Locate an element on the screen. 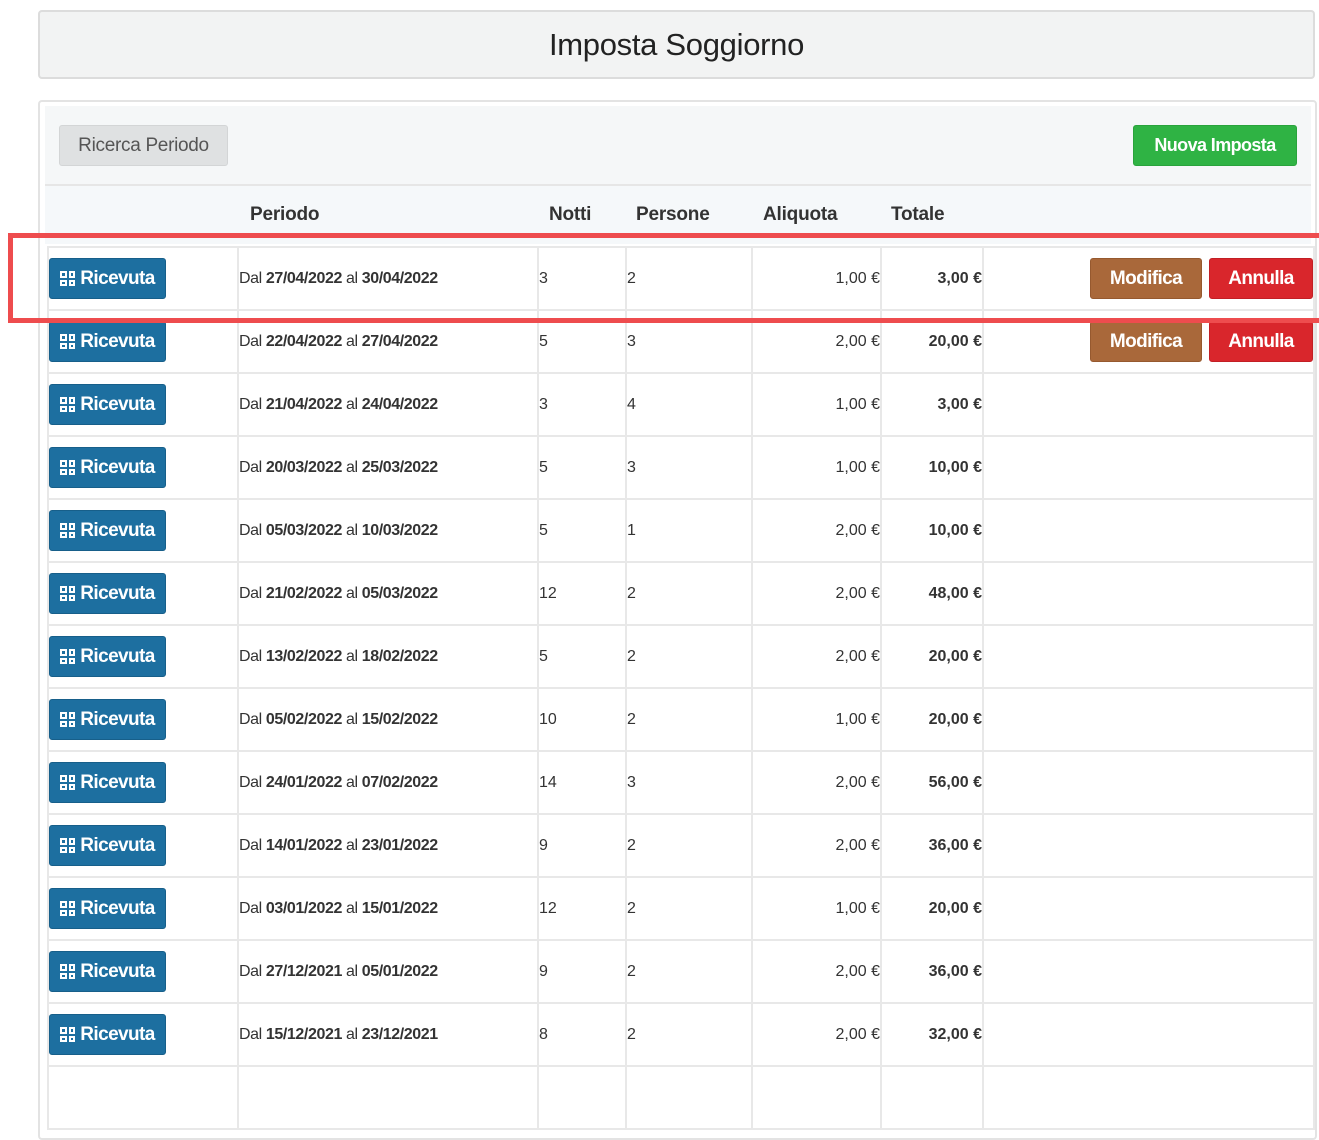 This screenshot has width=1319, height=1140. new-tax-button: Nuova Imposta is located at coordinates (1215, 145).